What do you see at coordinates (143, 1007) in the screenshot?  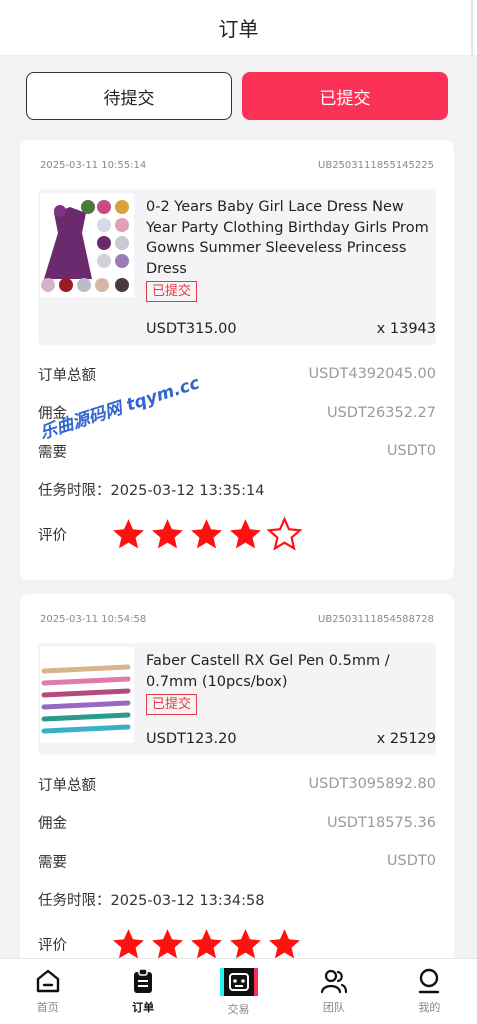 I see `nav-orders-label: 订单` at bounding box center [143, 1007].